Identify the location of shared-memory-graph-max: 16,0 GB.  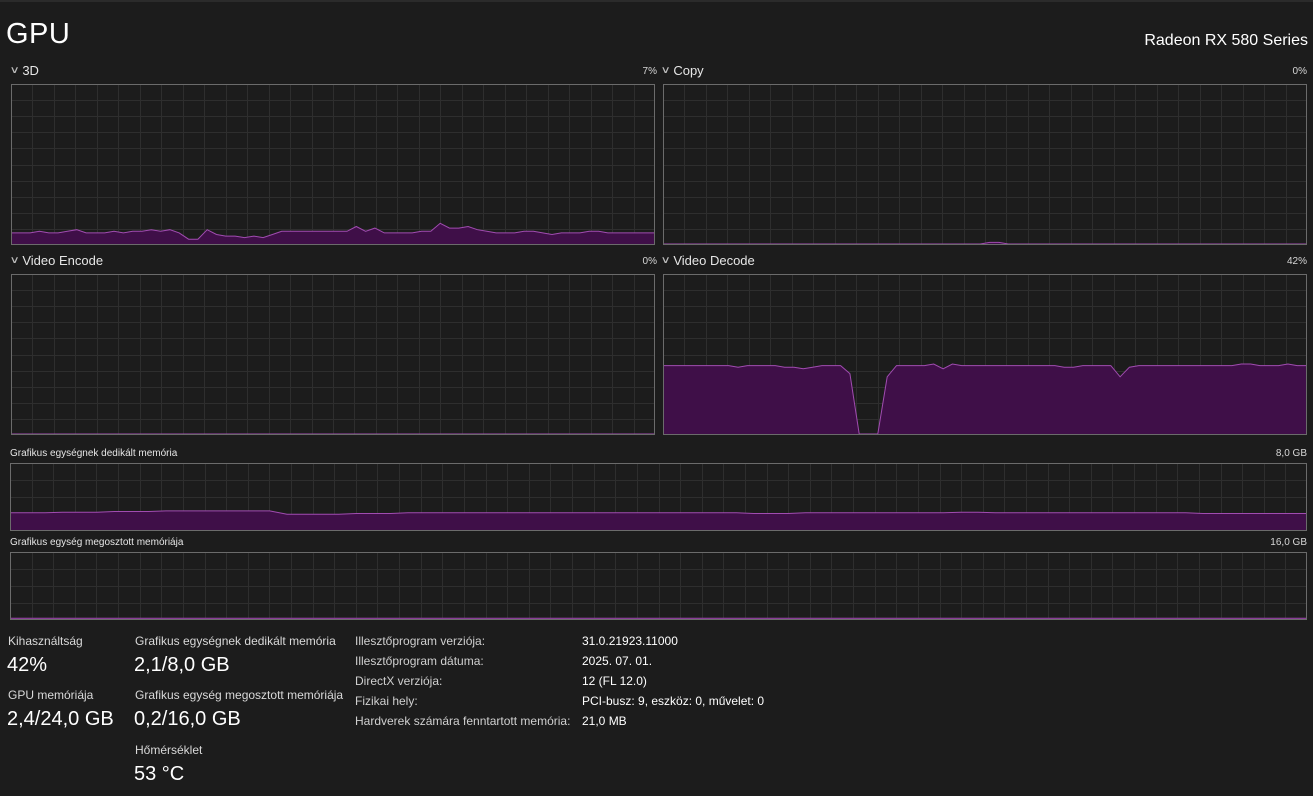
(1288, 542).